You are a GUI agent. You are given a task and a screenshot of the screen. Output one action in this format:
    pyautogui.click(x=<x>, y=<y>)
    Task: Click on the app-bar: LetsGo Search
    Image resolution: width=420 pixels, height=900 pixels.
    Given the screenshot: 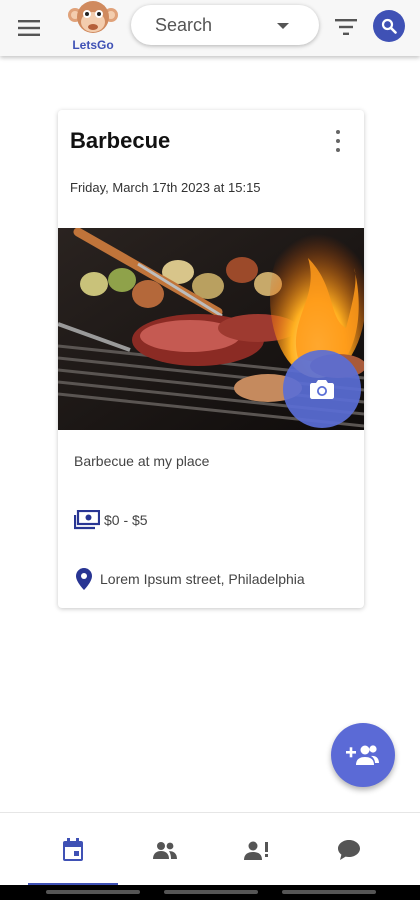 What is the action you would take?
    pyautogui.click(x=210, y=28)
    